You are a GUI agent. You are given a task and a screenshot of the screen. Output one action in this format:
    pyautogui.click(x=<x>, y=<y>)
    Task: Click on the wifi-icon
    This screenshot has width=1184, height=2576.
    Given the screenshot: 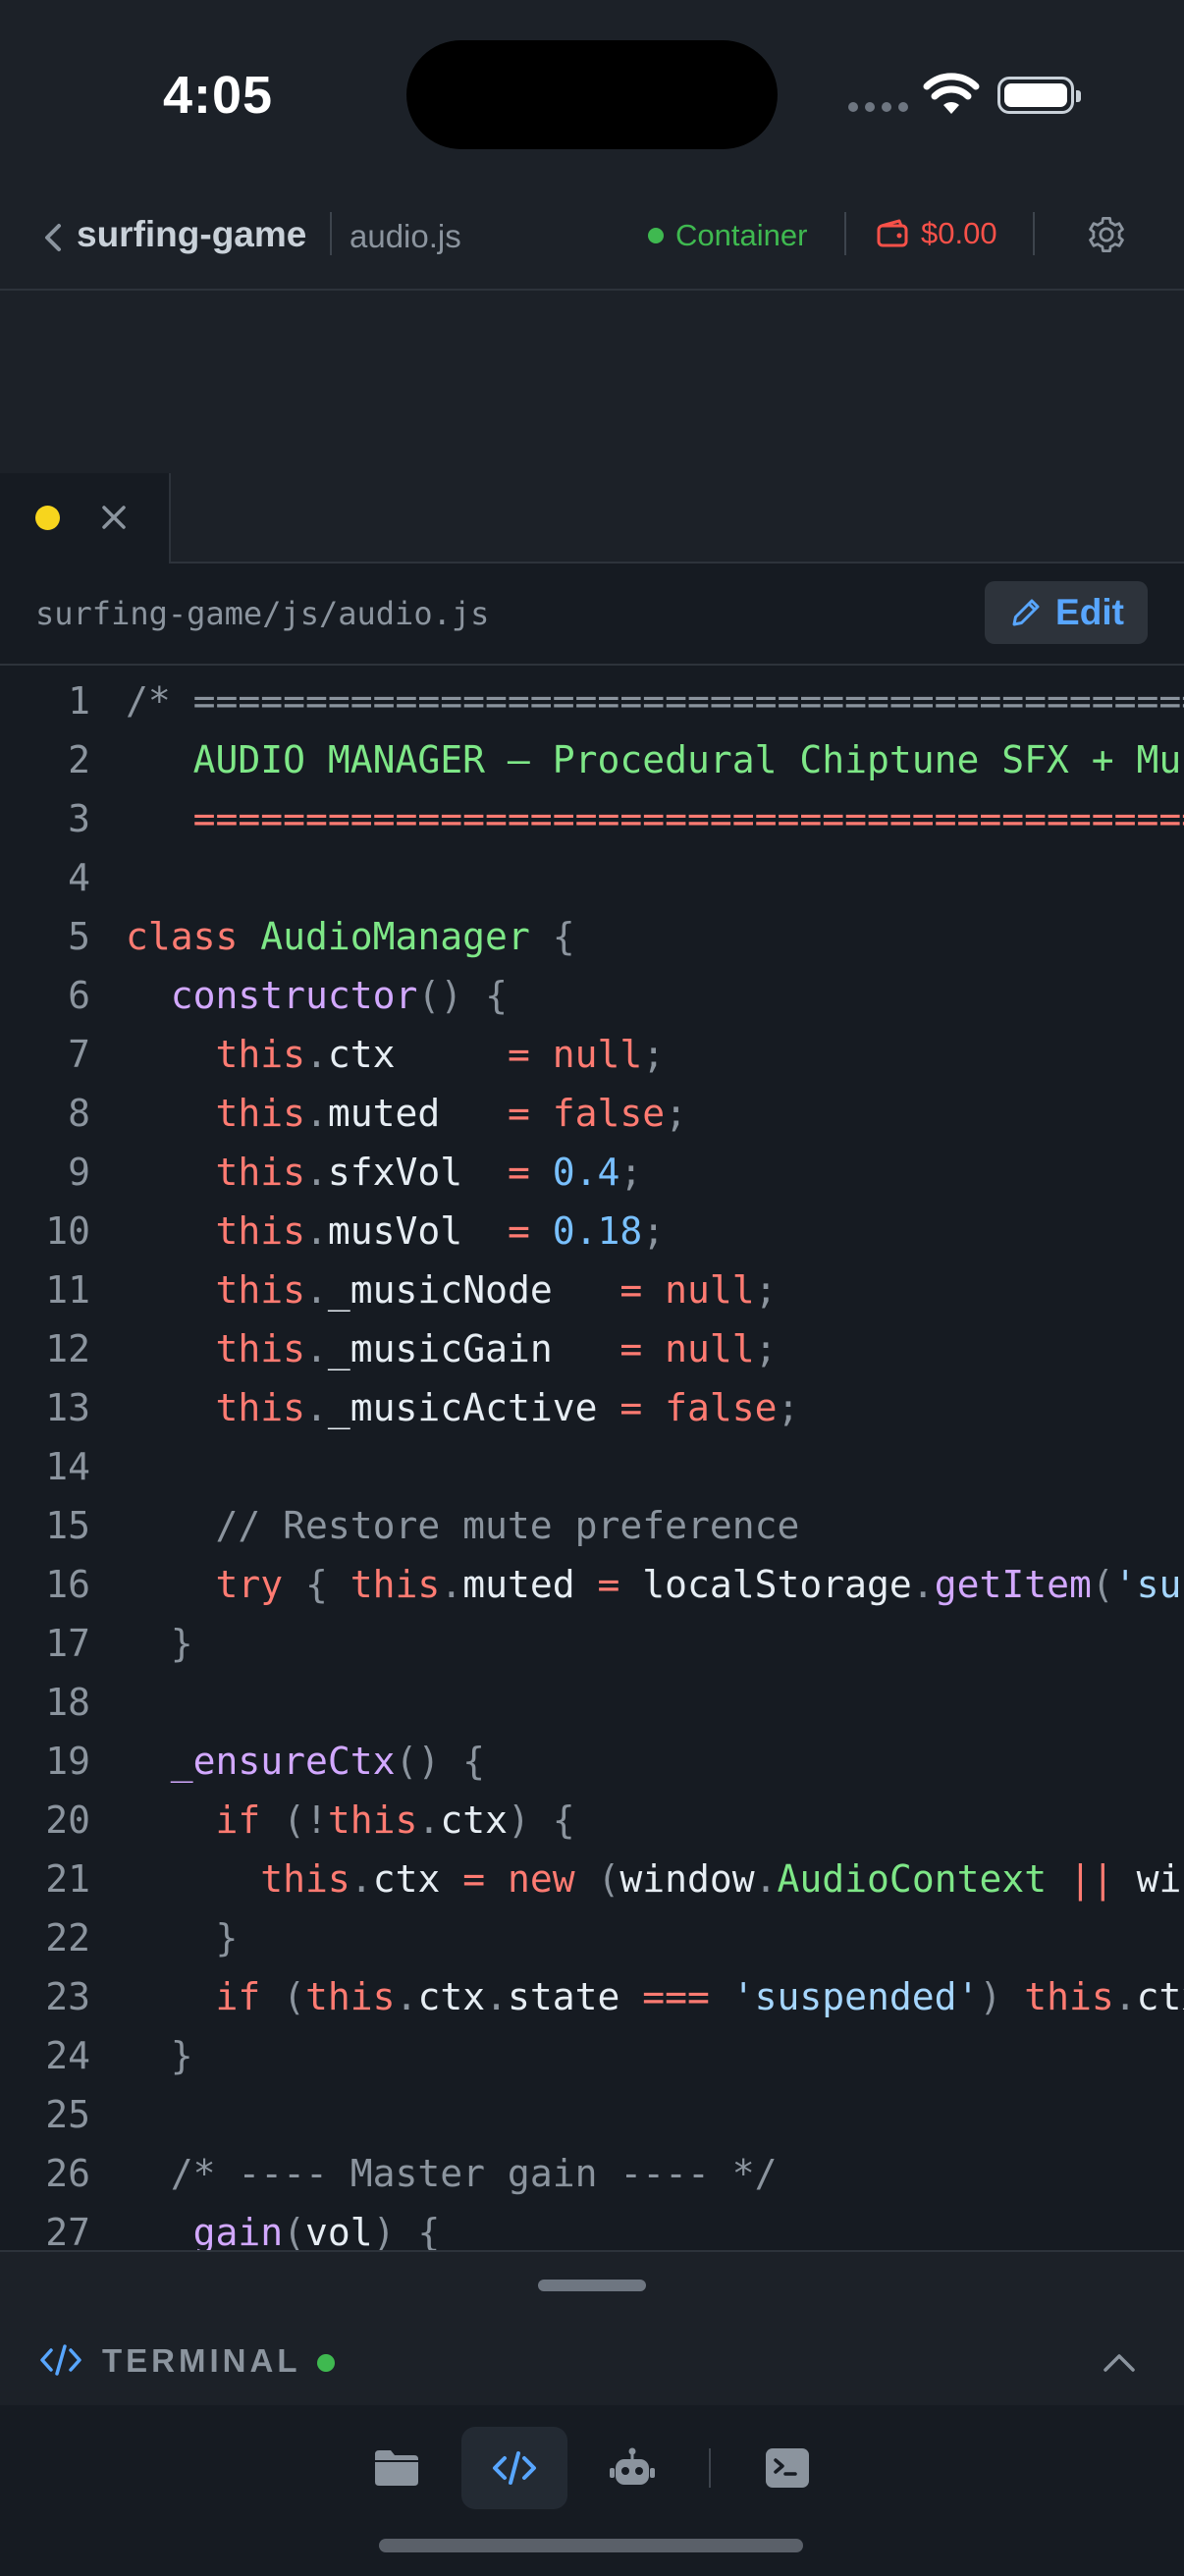 What is the action you would take?
    pyautogui.click(x=952, y=93)
    